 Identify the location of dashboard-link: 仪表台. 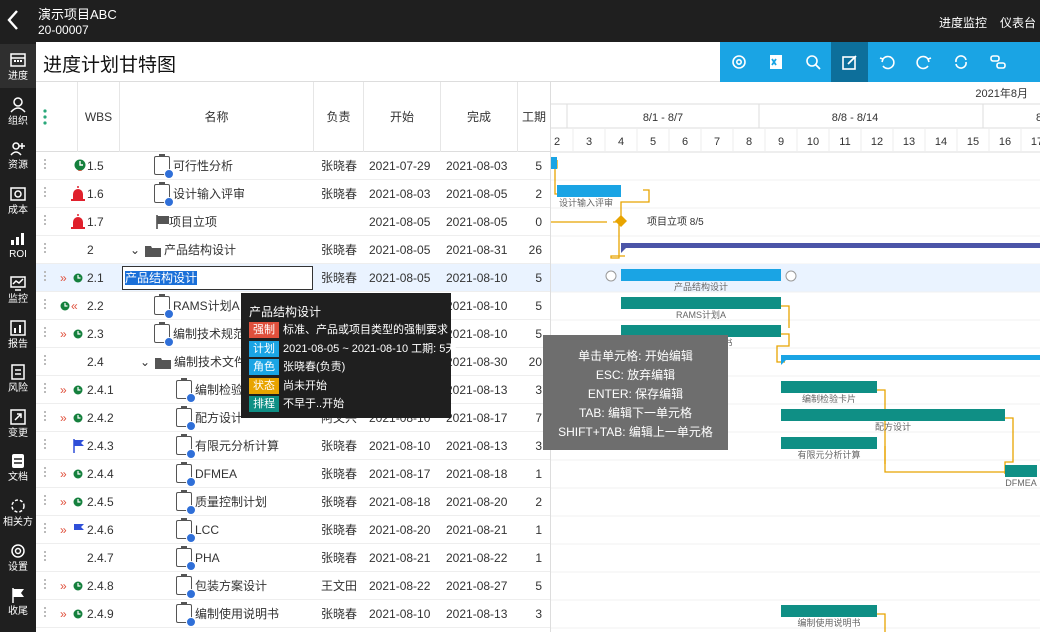
(1018, 22).